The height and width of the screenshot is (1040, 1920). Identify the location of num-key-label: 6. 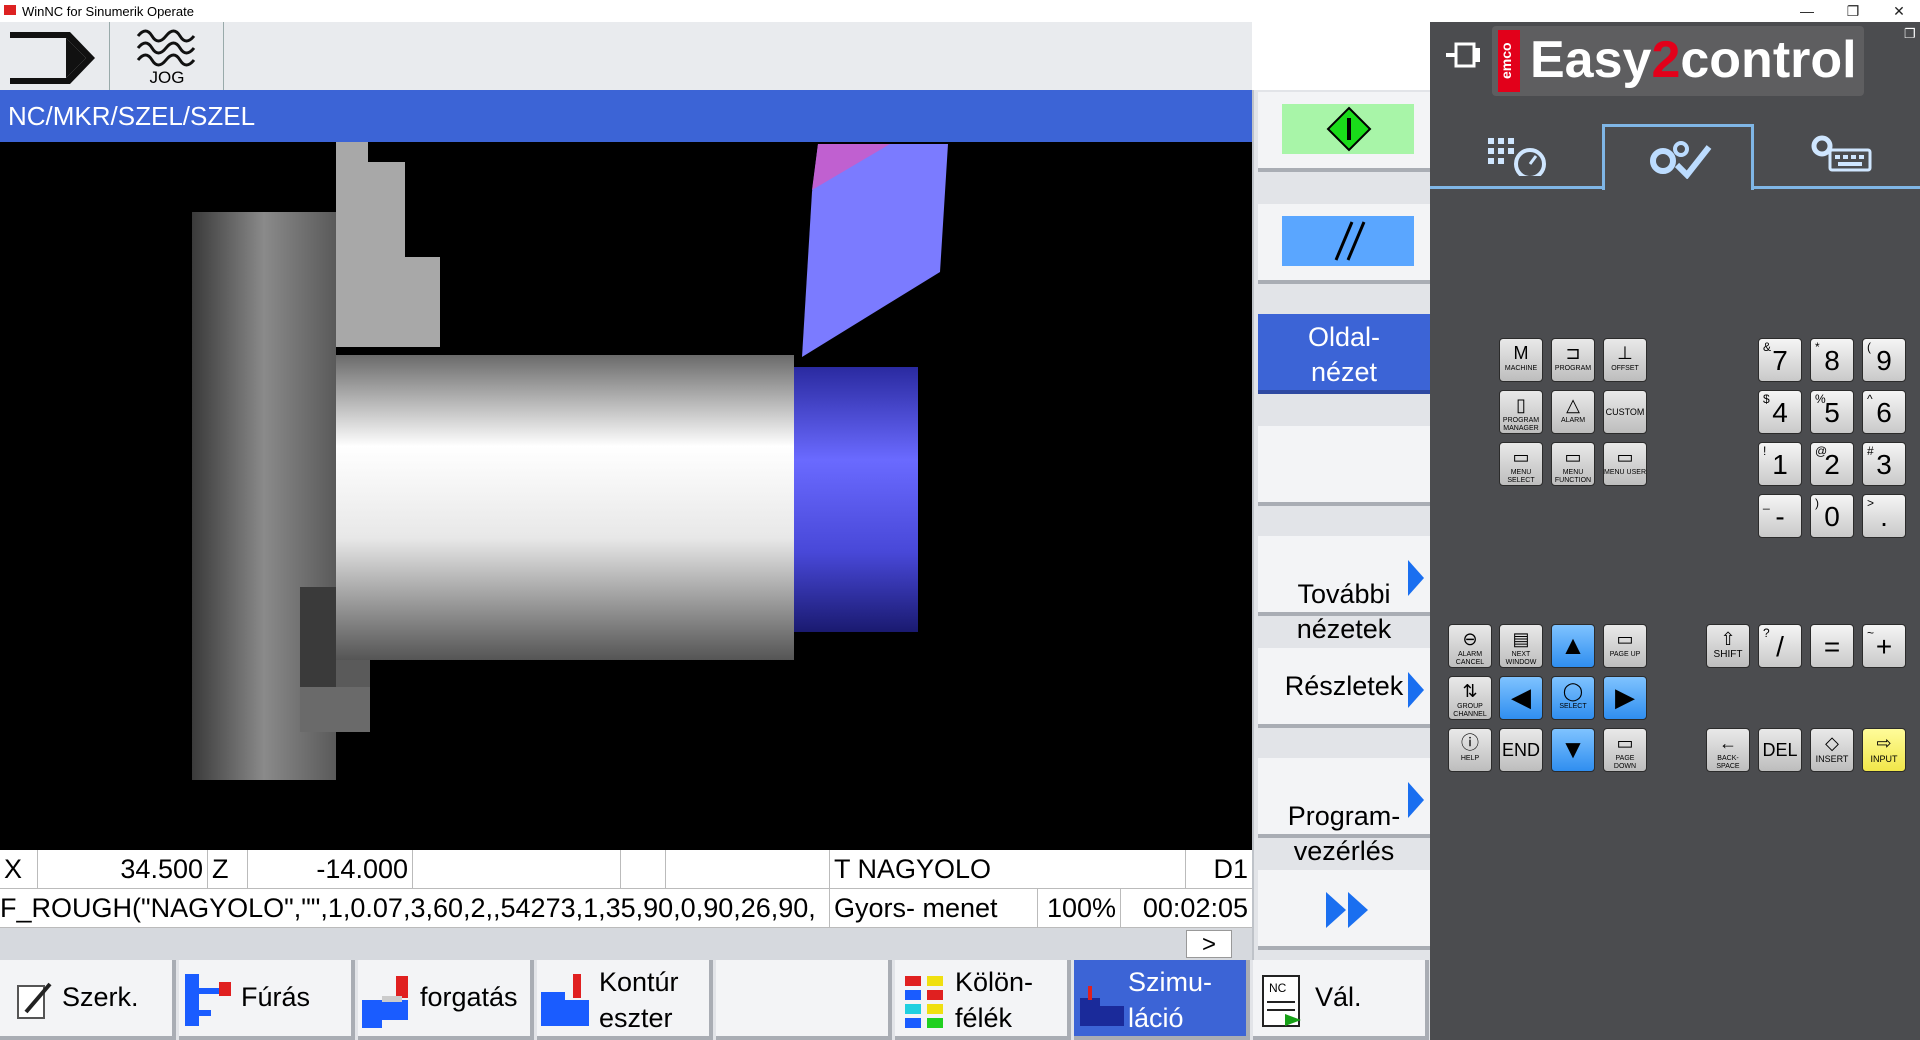
(1884, 412).